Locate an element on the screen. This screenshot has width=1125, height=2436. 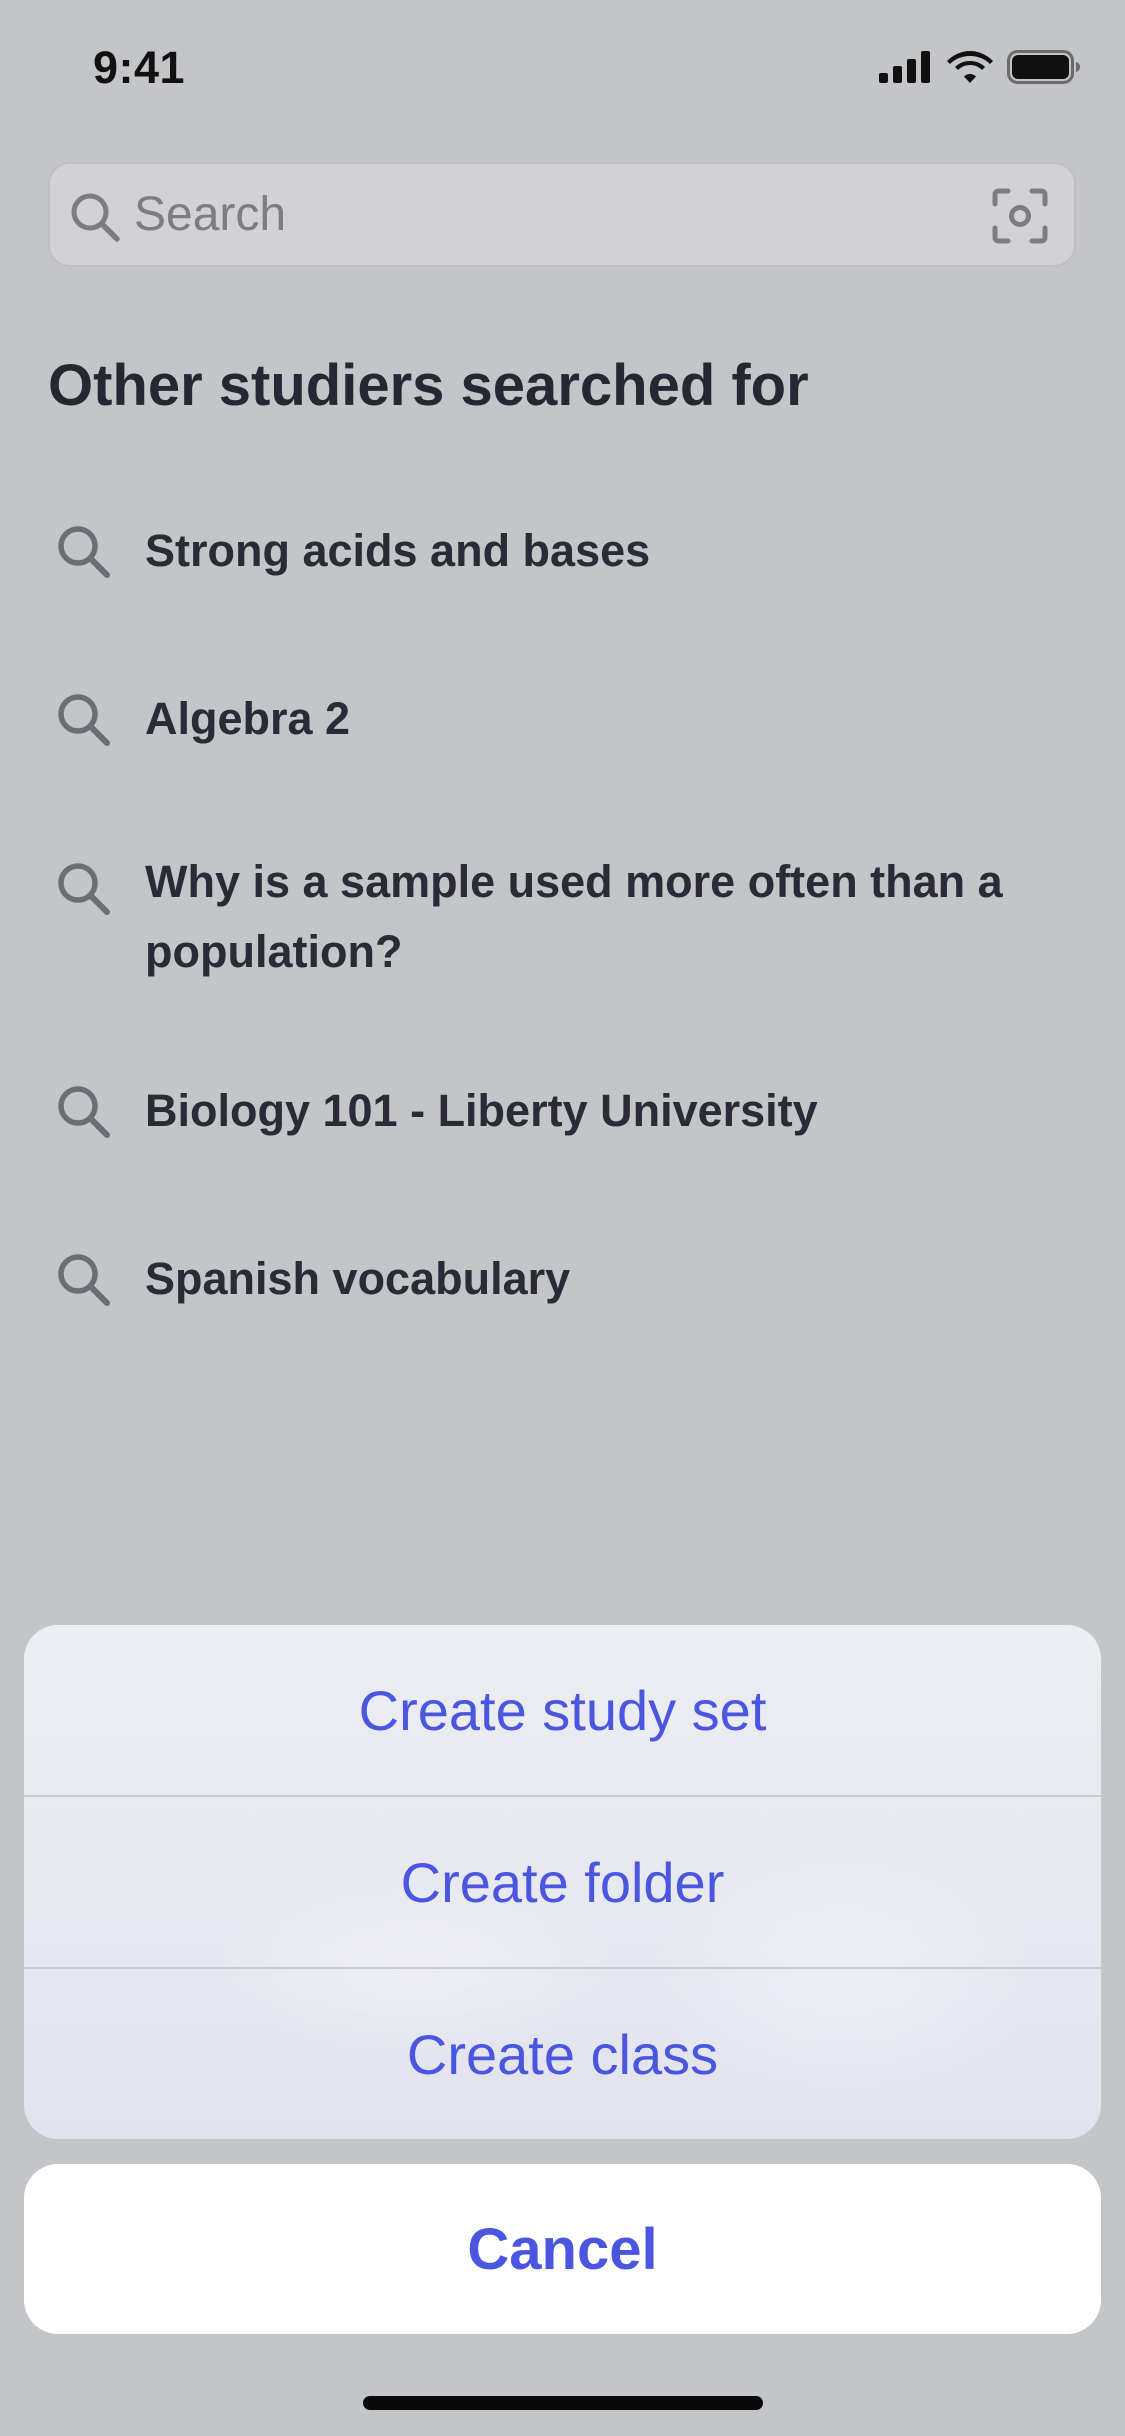
suggestion-label: Biology 101 - Liberty University is located at coordinates (481, 1110).